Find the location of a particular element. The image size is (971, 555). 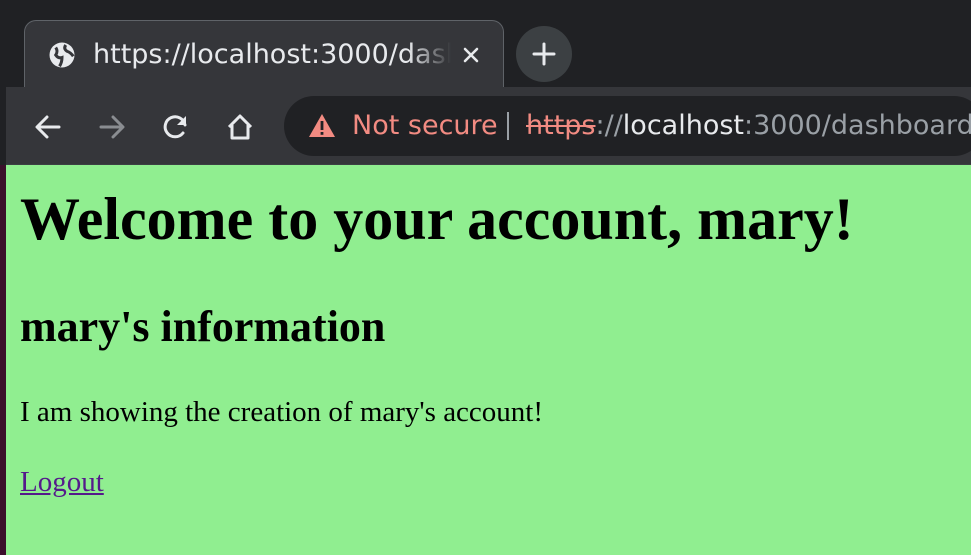

plus-icon is located at coordinates (544, 54).